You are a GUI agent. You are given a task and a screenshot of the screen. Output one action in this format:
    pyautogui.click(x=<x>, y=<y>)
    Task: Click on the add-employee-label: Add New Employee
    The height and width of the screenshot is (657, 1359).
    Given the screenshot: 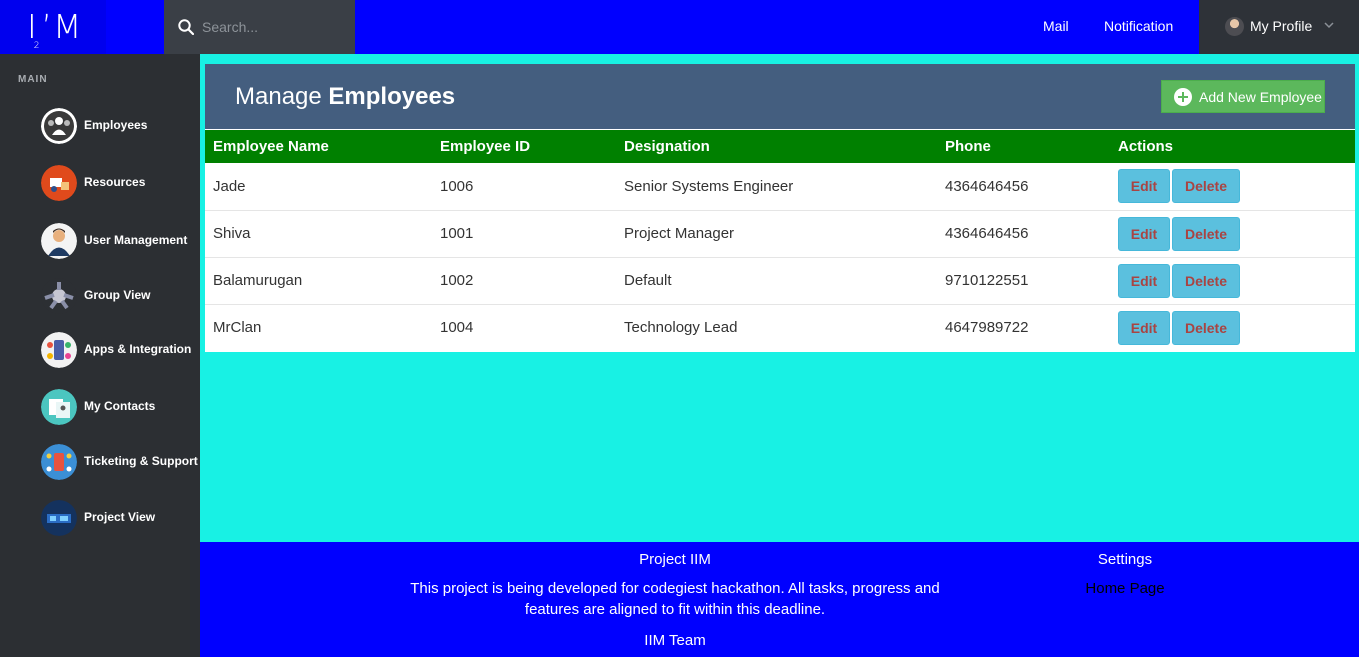 What is the action you would take?
    pyautogui.click(x=1260, y=97)
    